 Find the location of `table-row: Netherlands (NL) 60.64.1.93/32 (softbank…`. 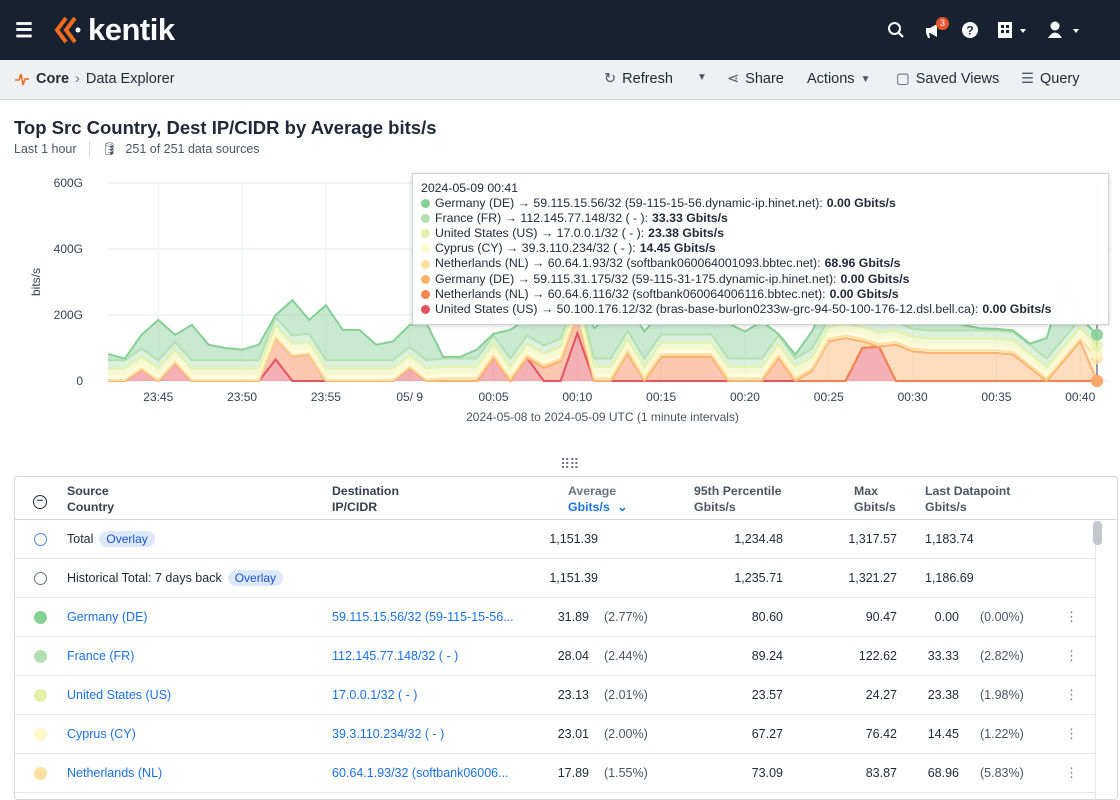

table-row: Netherlands (NL) 60.64.1.93/32 (softbank… is located at coordinates (555, 773).